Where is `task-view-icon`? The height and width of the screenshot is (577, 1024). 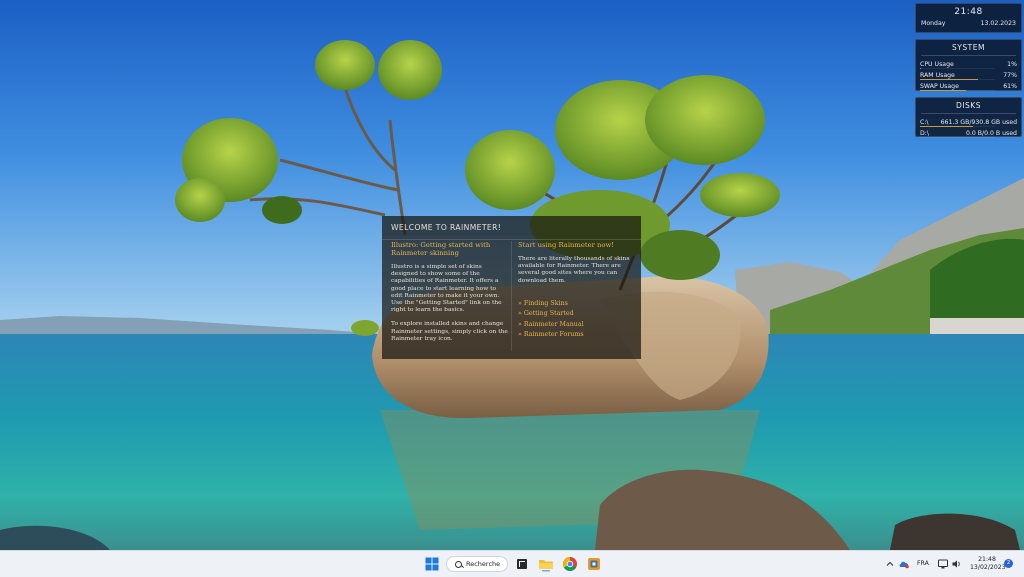
task-view-icon is located at coordinates (522, 564).